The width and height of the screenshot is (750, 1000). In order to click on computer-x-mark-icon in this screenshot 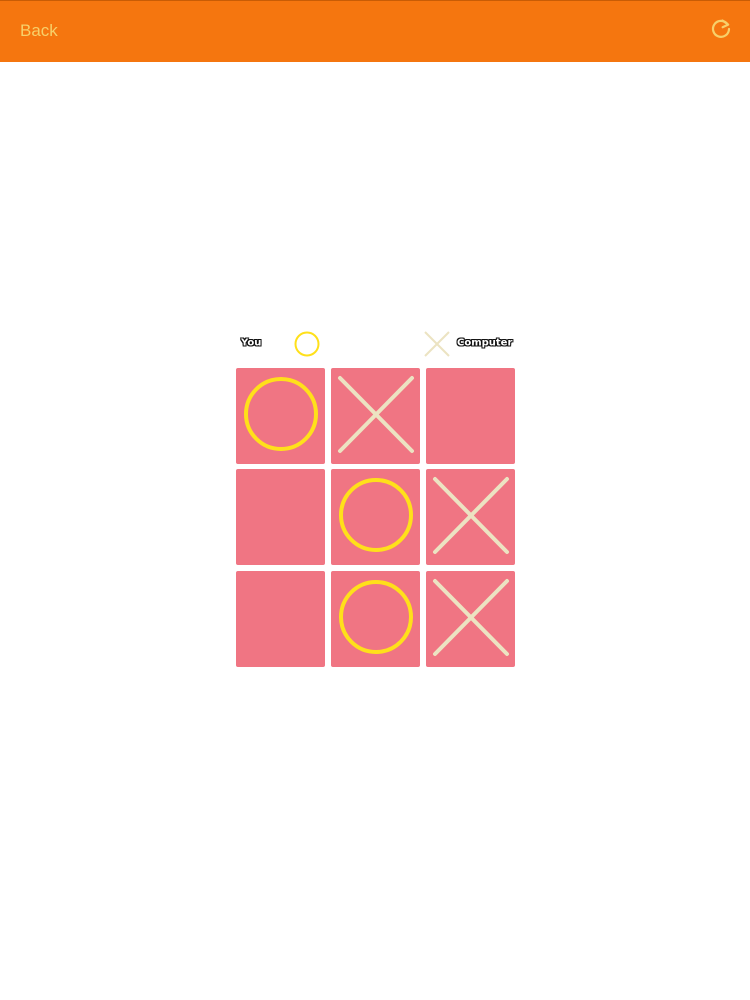, I will do `click(437, 344)`.